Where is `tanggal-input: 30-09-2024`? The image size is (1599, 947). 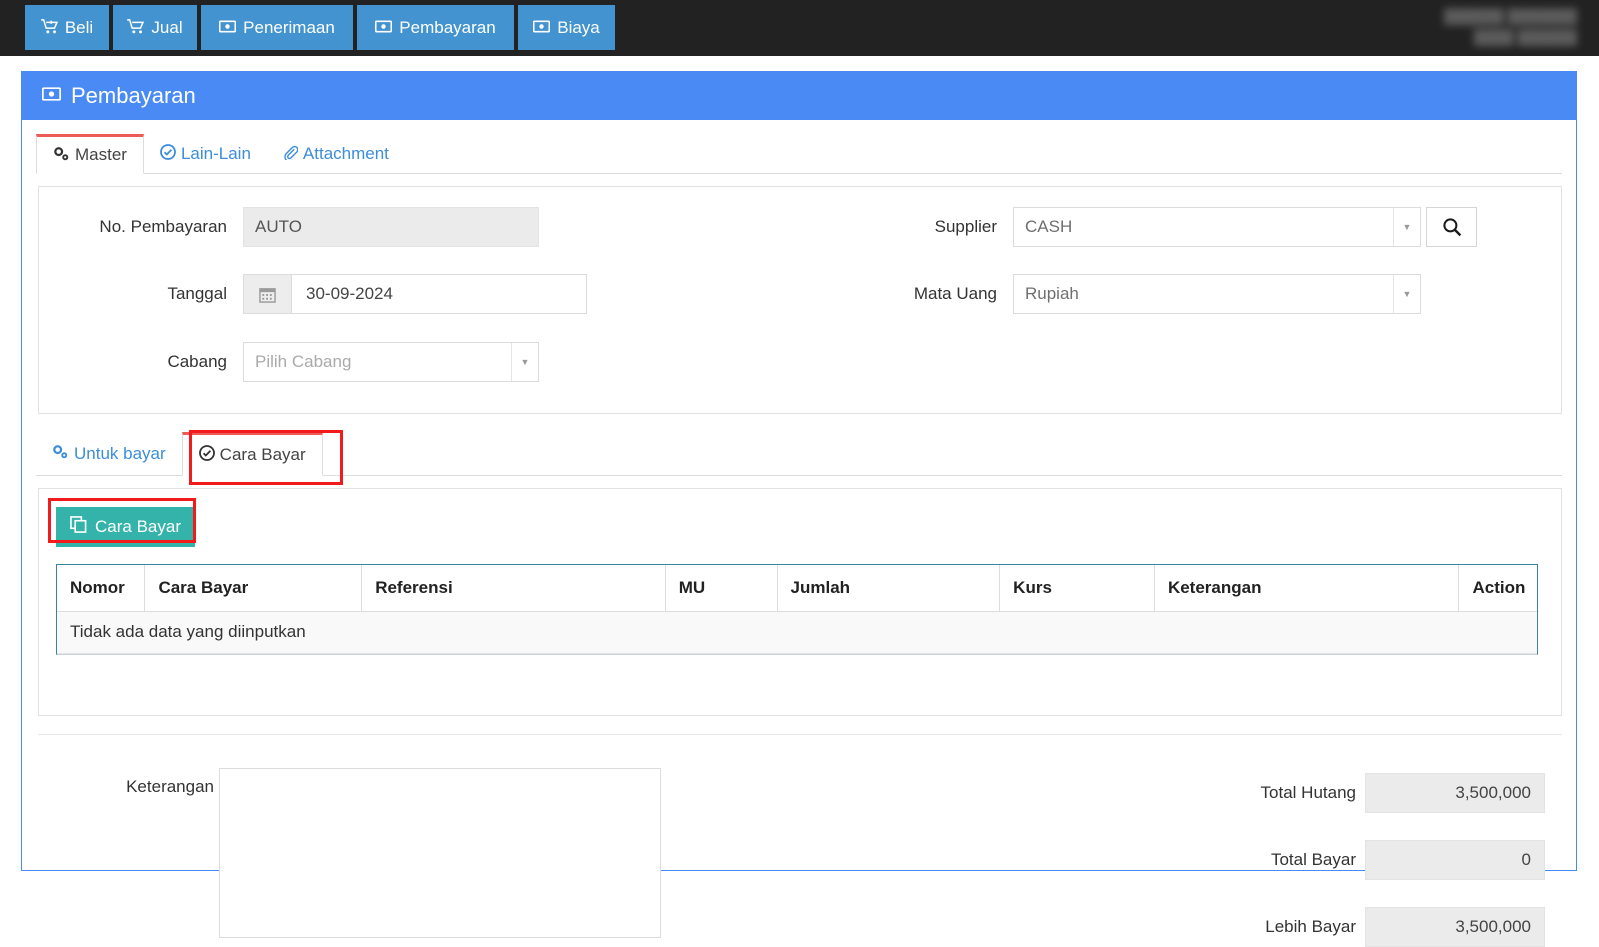
tanggal-input: 30-09-2024 is located at coordinates (439, 294).